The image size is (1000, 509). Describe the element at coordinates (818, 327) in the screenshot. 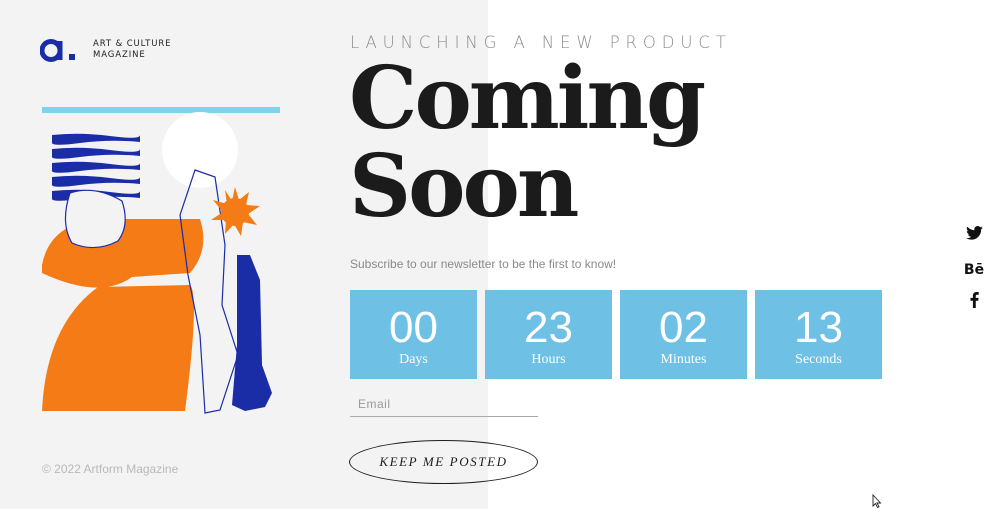

I see `countdown-seconds-value: 13` at that location.